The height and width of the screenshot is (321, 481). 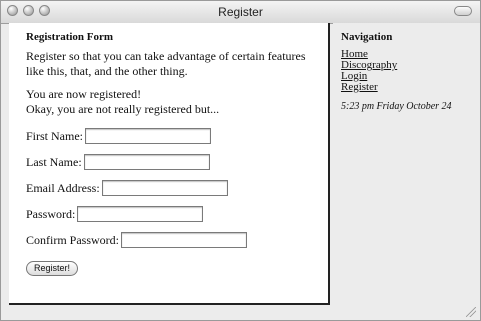 I want to click on first-name-field, so click(x=148, y=136).